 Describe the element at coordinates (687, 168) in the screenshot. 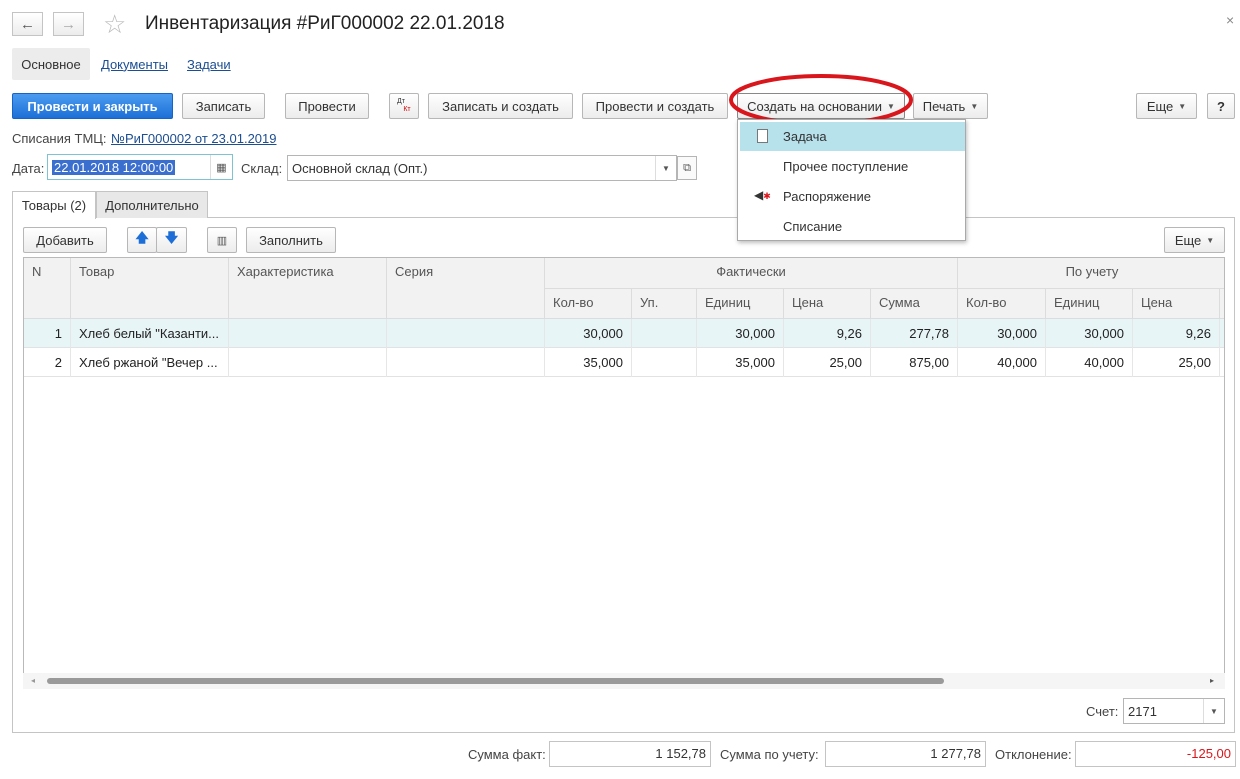

I see `open-icon: ⧉` at that location.